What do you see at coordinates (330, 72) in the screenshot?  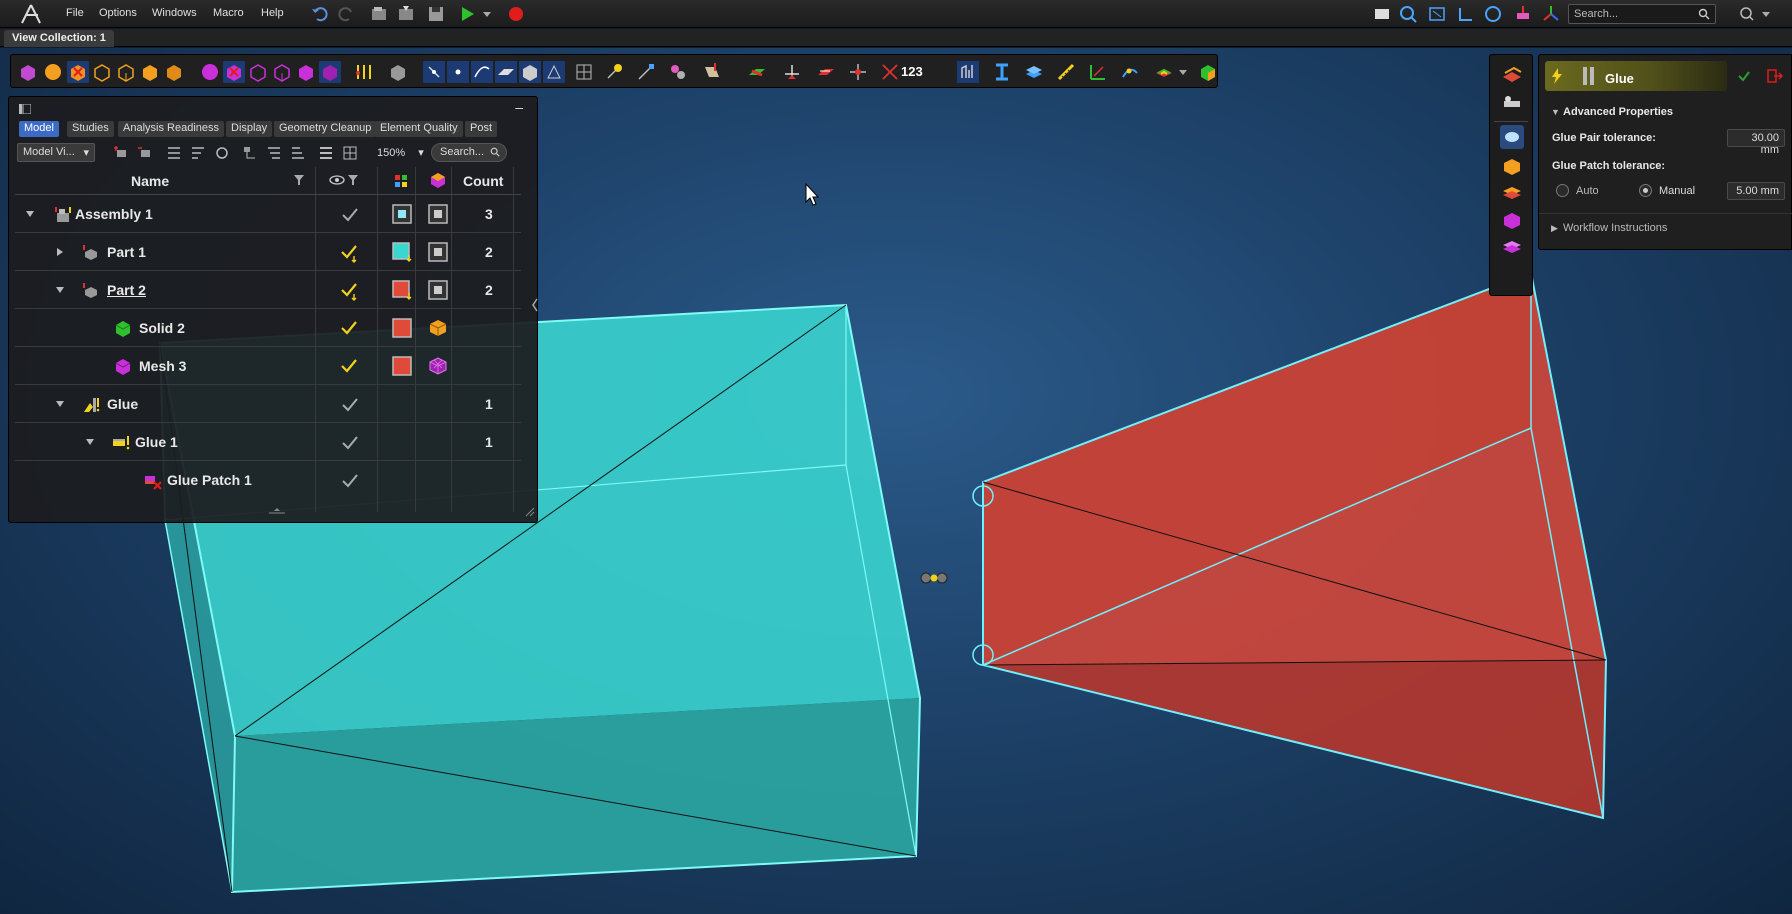 I see `mesh-solid-2-icon` at bounding box center [330, 72].